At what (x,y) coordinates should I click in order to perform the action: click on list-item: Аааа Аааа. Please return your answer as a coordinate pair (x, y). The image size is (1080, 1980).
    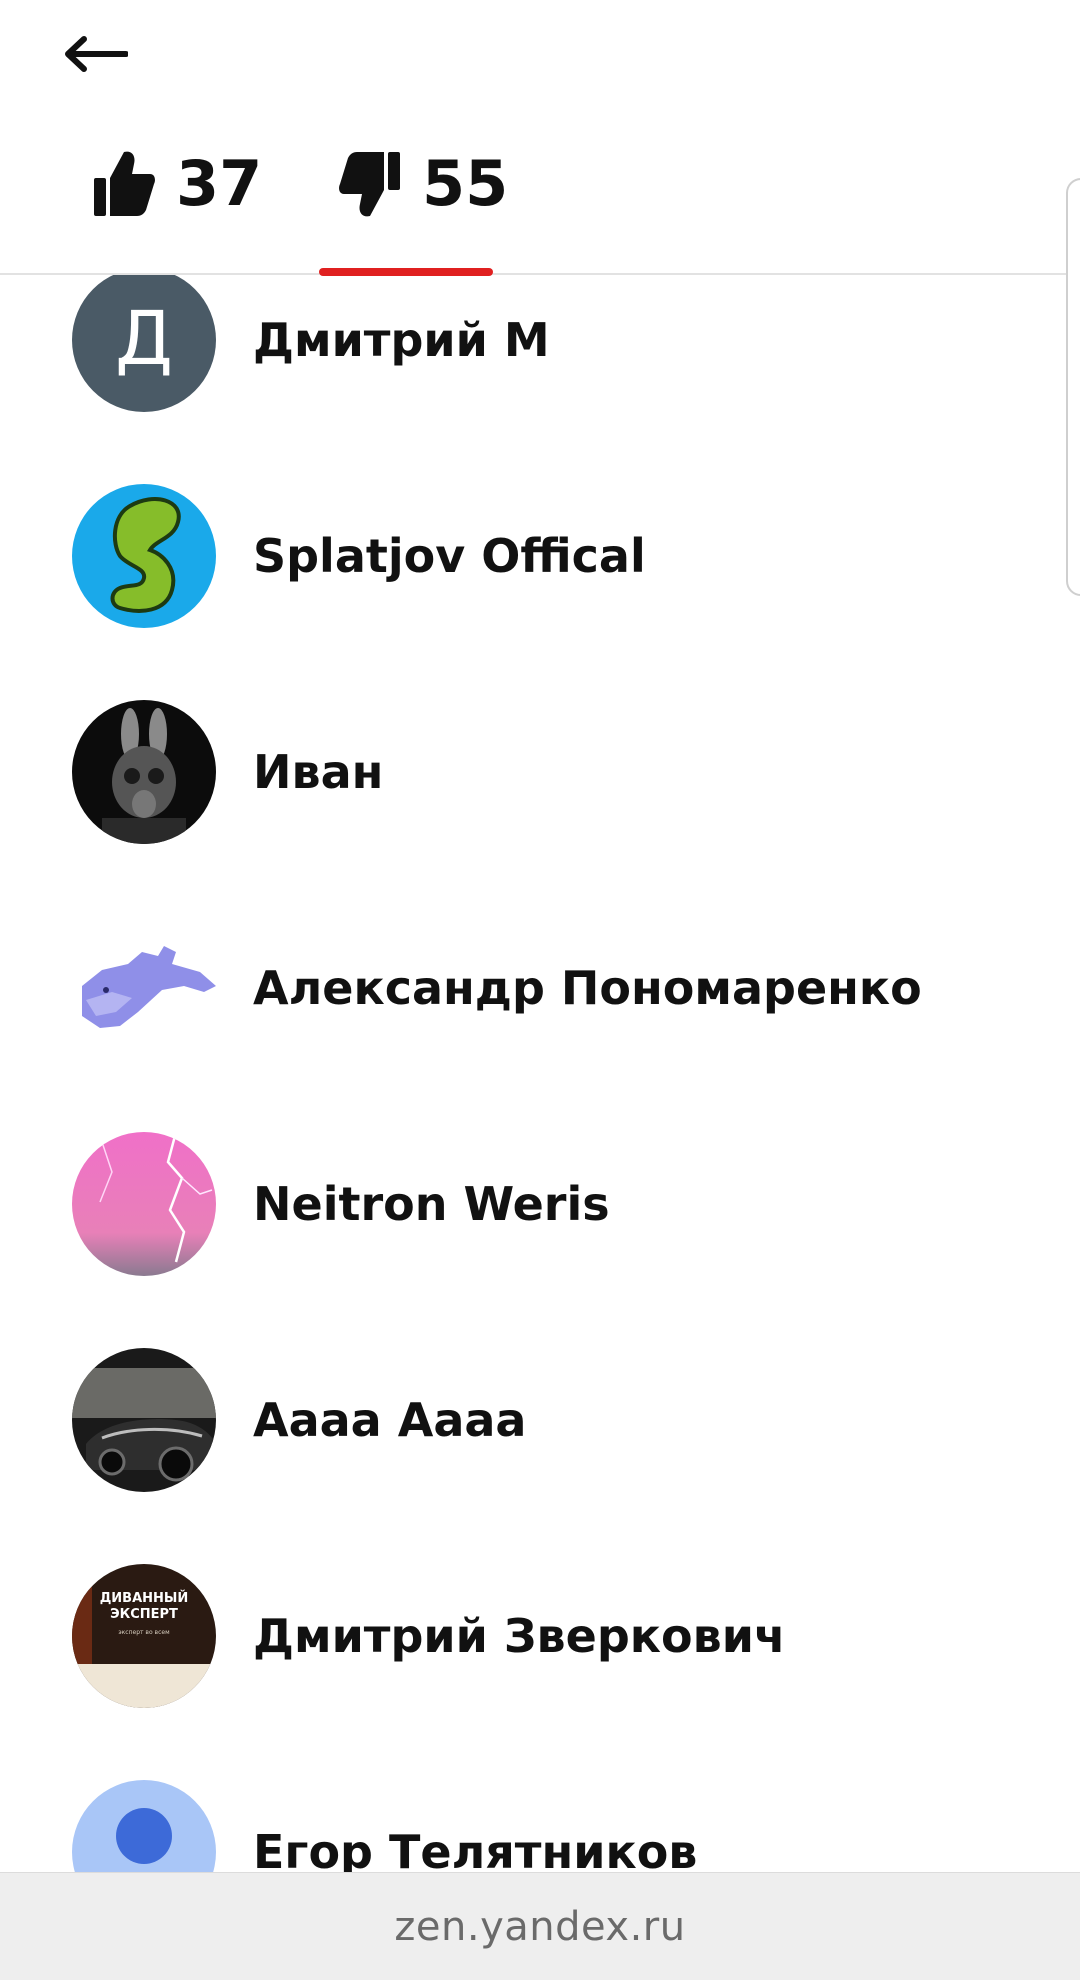
    Looking at the image, I should click on (540, 1420).